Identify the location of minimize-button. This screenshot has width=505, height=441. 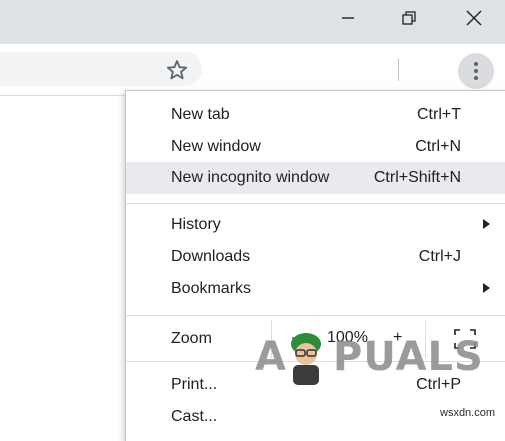
(348, 18).